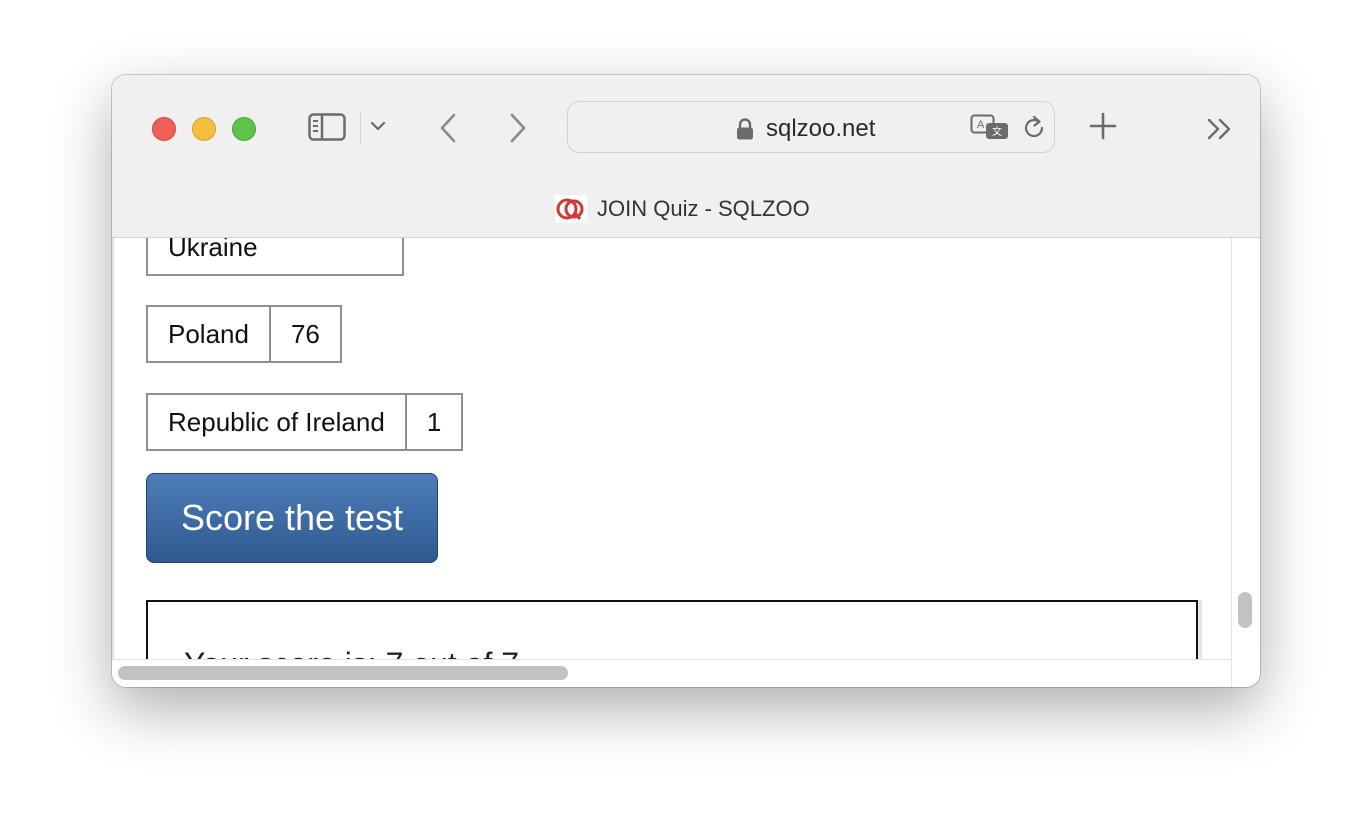 The height and width of the screenshot is (836, 1372). I want to click on table-row: Poland 76, so click(244, 334).